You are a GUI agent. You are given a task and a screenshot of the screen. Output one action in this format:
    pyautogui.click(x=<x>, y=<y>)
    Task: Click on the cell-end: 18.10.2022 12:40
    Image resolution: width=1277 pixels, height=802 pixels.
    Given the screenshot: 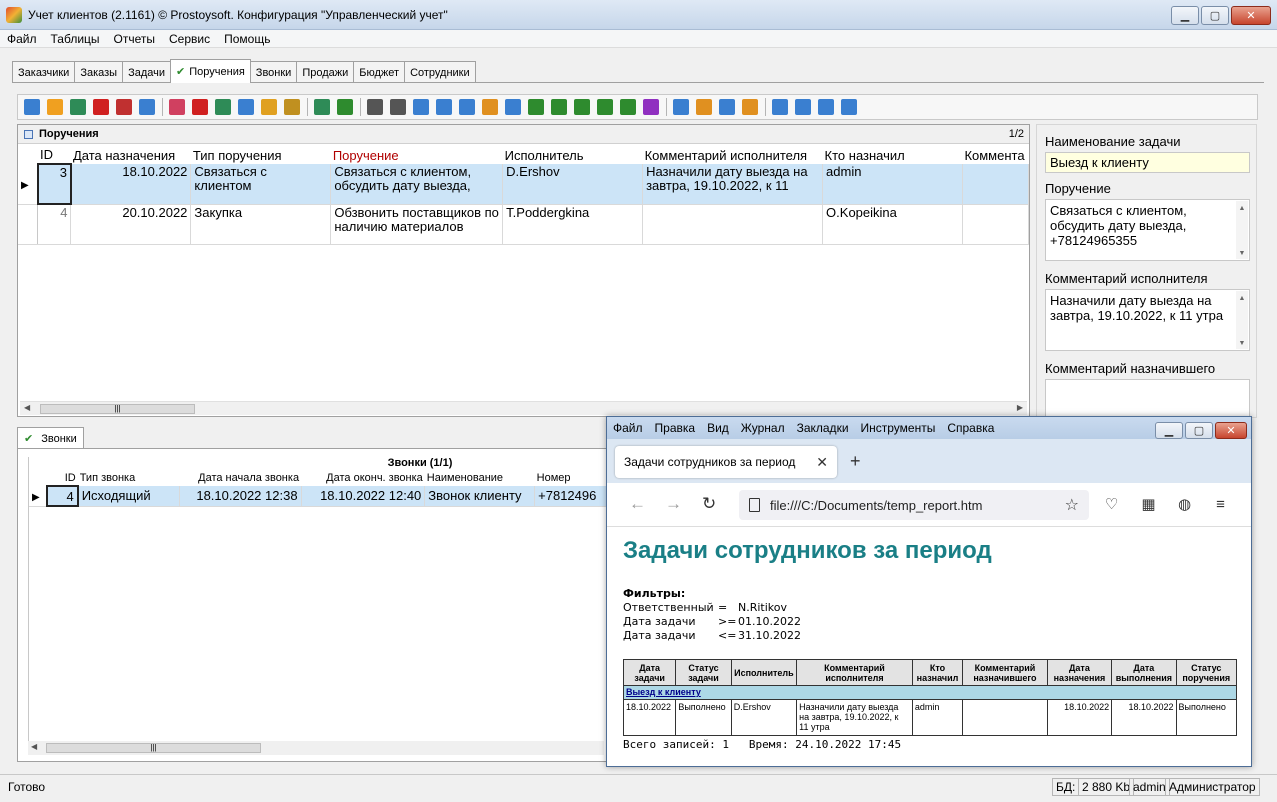 What is the action you would take?
    pyautogui.click(x=363, y=496)
    